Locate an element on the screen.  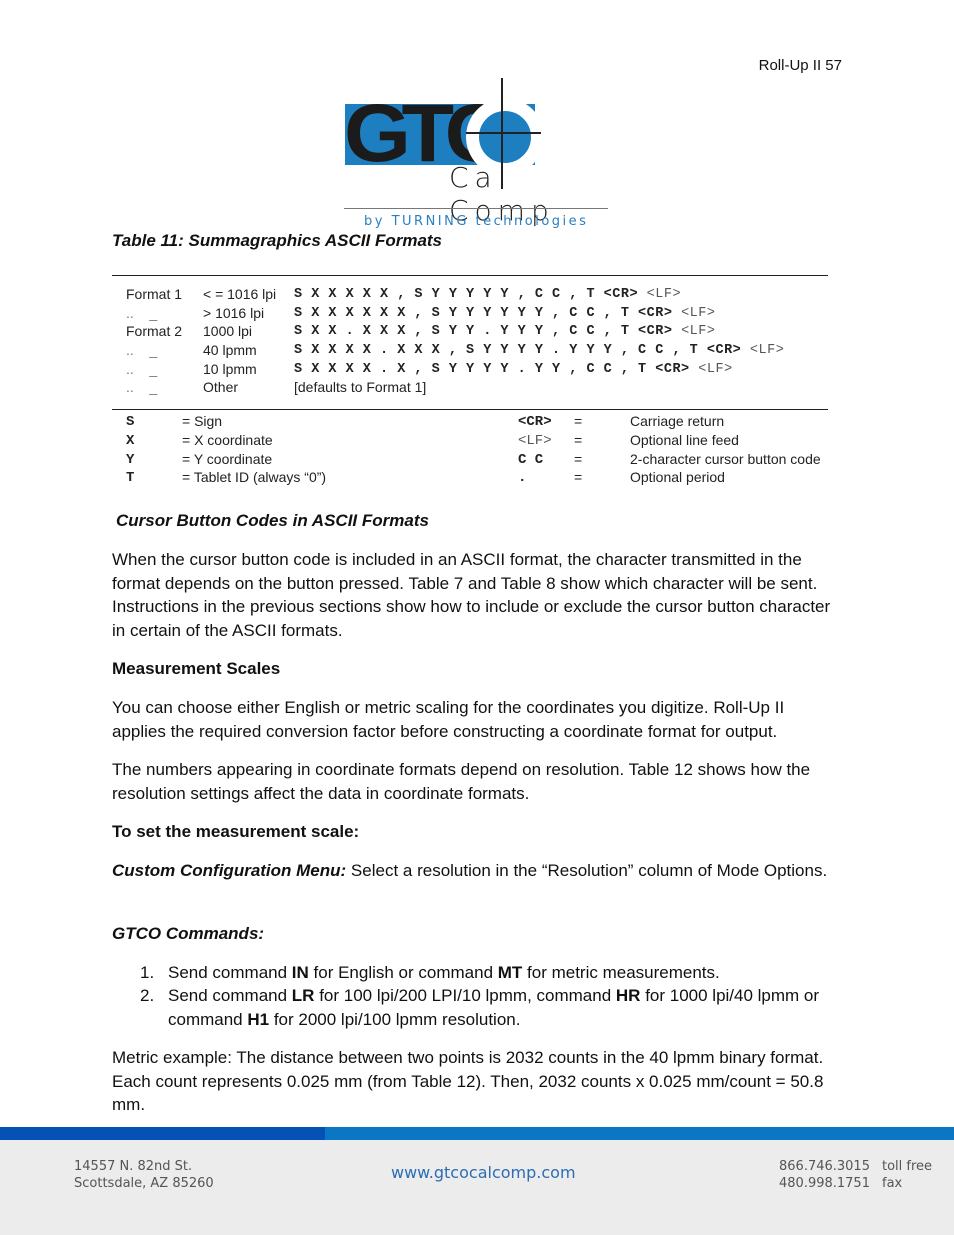
phone-label: toll free is located at coordinates (907, 1166).